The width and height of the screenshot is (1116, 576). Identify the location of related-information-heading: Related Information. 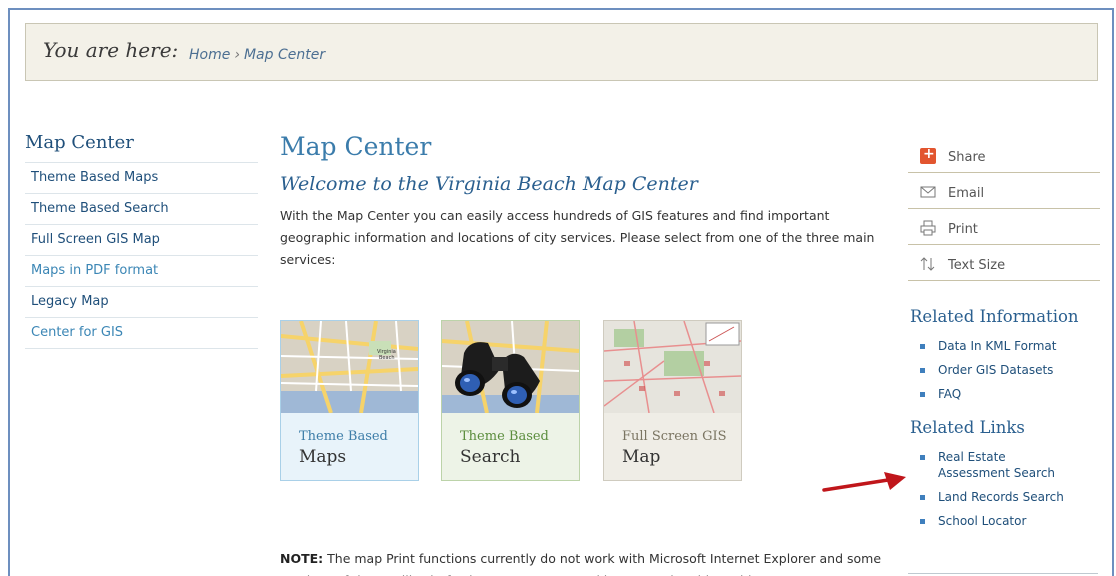
(994, 316).